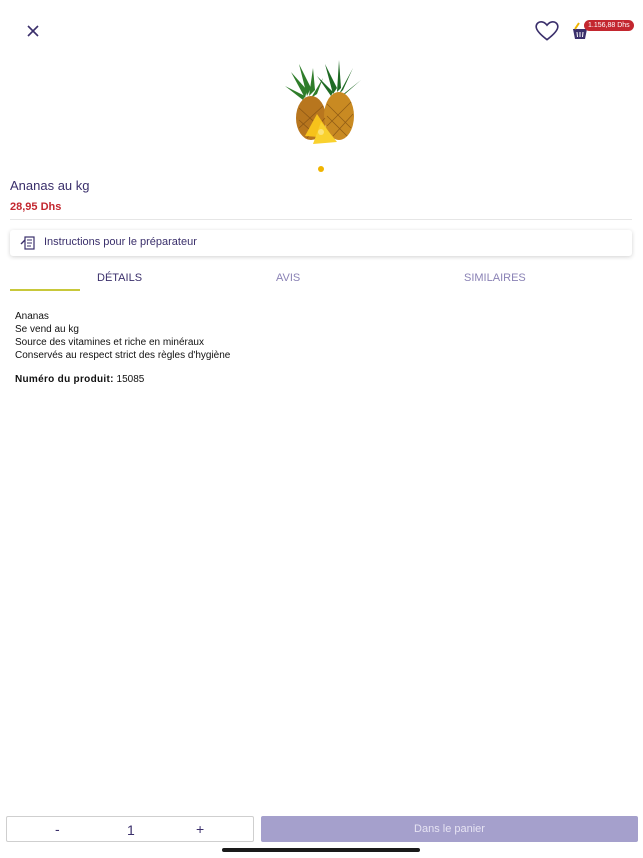  I want to click on increase-quantity-button: +, so click(200, 829).